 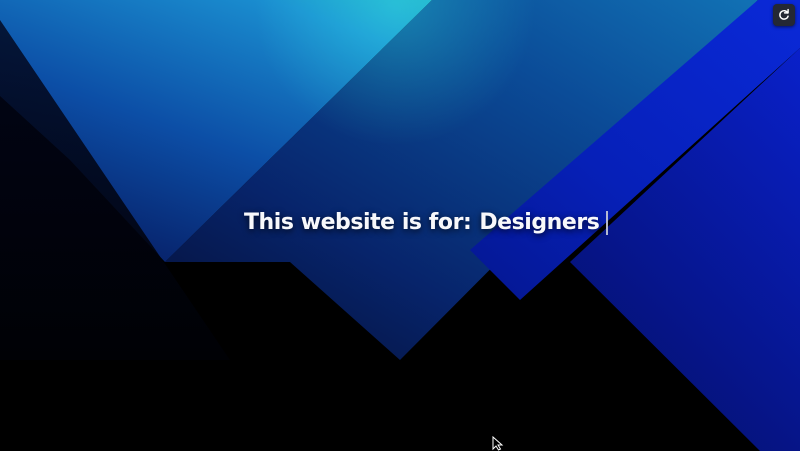 What do you see at coordinates (607, 223) in the screenshot?
I see `typing-caret` at bounding box center [607, 223].